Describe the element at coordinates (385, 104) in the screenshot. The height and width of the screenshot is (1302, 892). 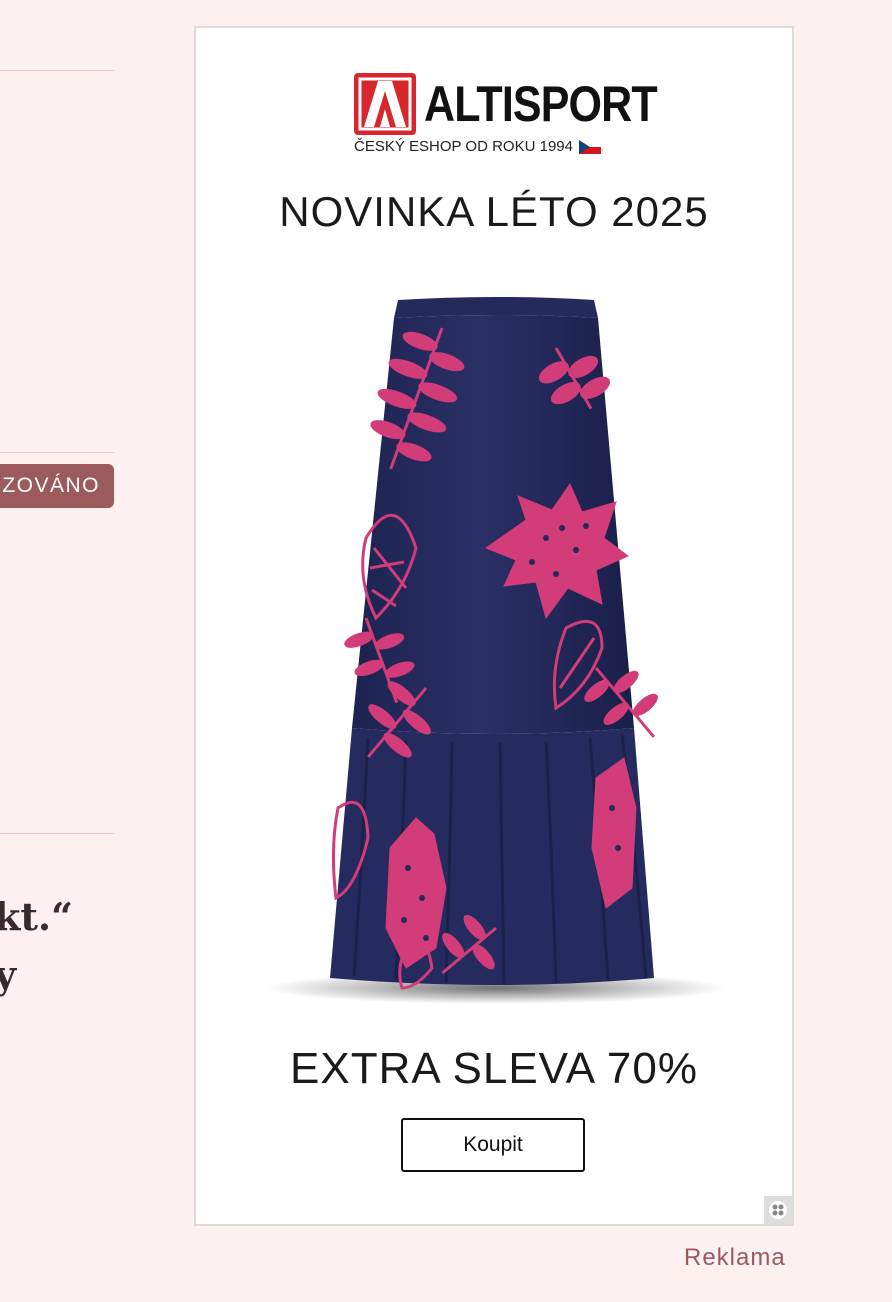
I see `brand-logo-icon` at that location.